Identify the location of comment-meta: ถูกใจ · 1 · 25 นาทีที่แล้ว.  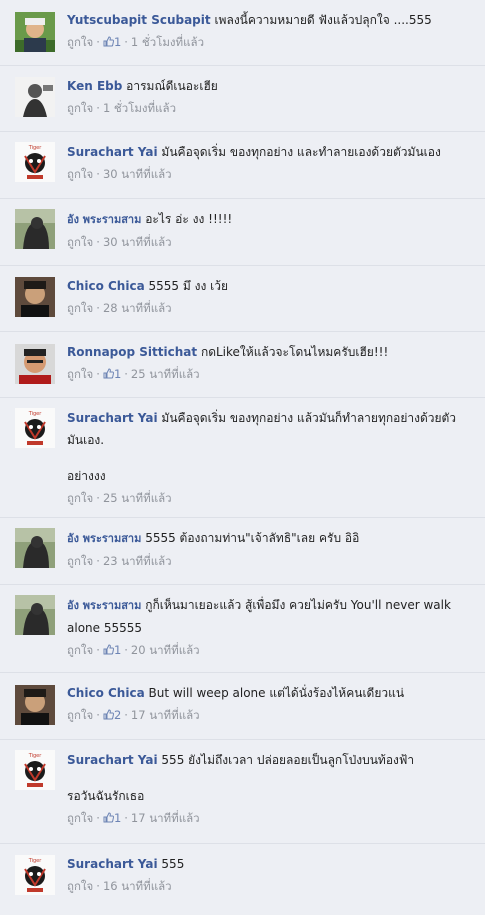
(133, 374).